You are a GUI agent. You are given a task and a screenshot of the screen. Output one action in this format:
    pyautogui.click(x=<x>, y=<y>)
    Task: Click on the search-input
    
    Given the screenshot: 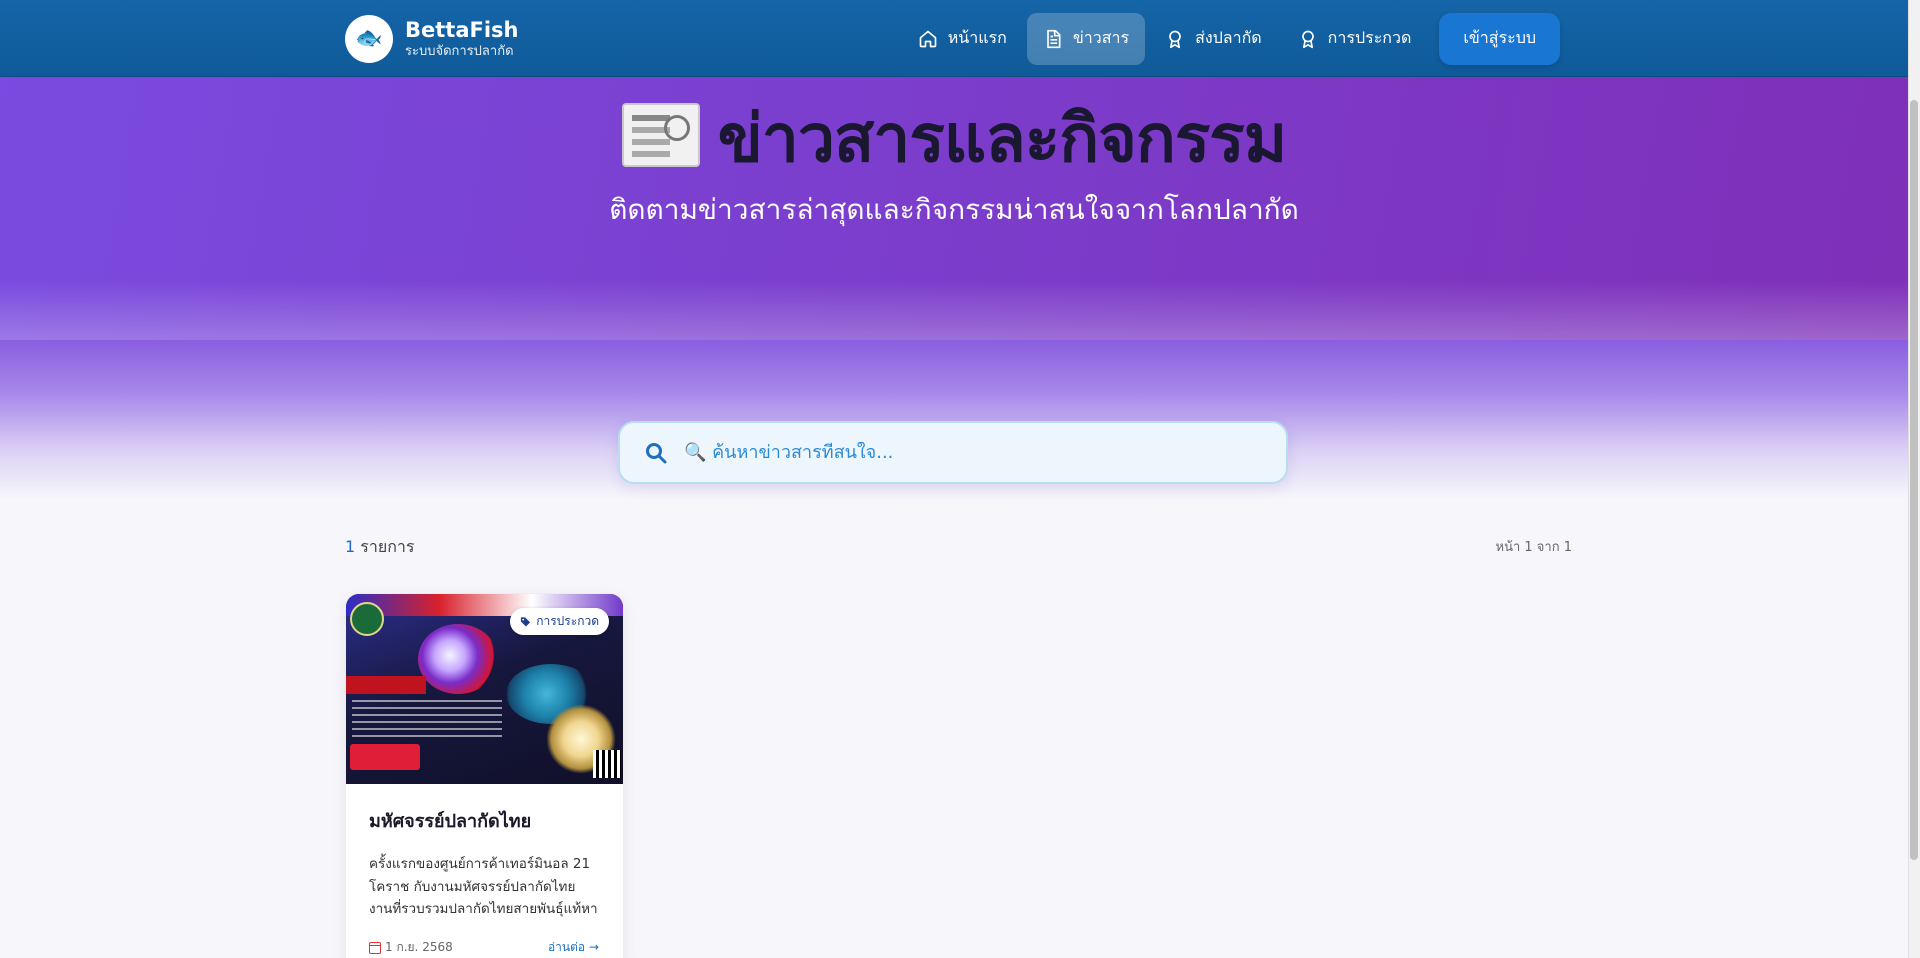 What is the action you would take?
    pyautogui.click(x=964, y=452)
    